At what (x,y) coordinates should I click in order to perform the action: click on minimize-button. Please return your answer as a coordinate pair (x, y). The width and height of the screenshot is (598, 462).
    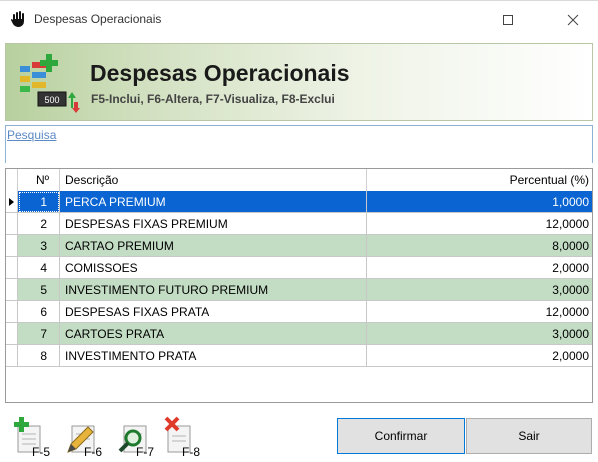
    Looking at the image, I should click on (439, 20).